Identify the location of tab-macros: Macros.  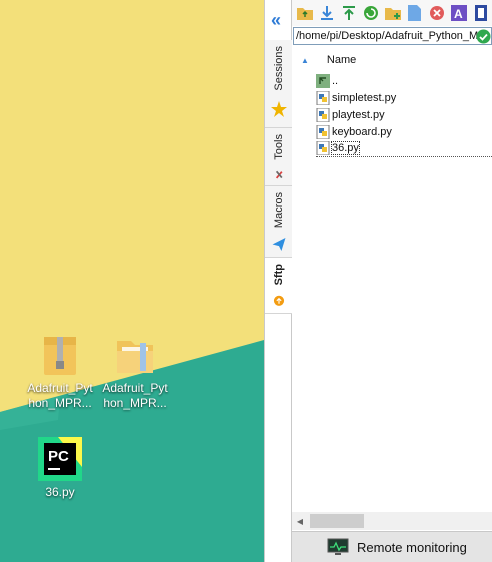
(278, 222).